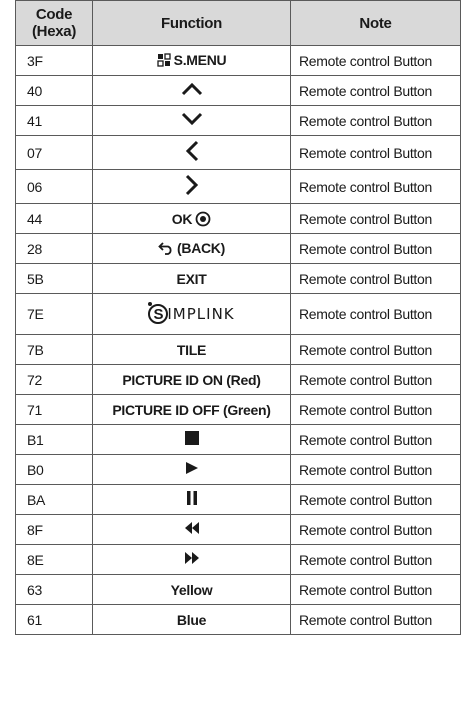 This screenshot has height=704, width=469. I want to click on code-cell: B0, so click(54, 469).